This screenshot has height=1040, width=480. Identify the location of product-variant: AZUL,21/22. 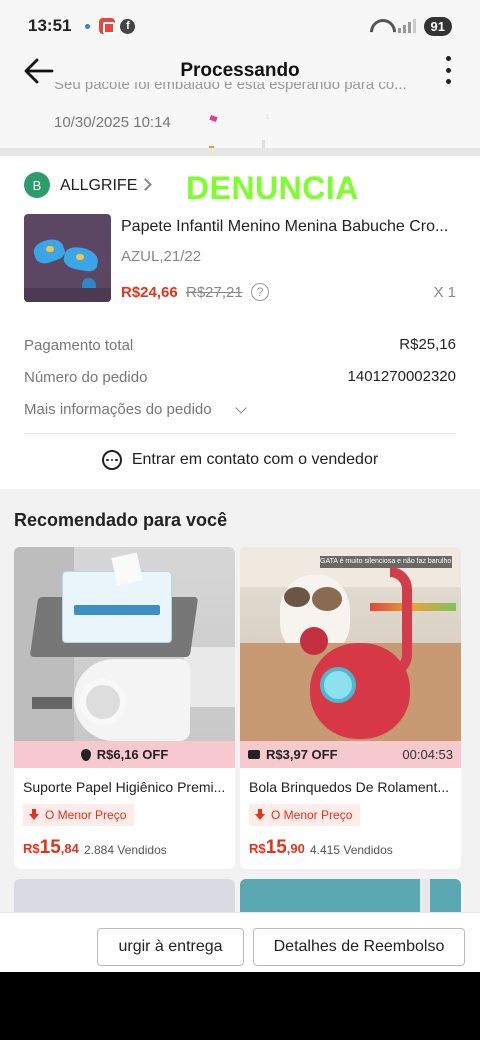
(161, 256).